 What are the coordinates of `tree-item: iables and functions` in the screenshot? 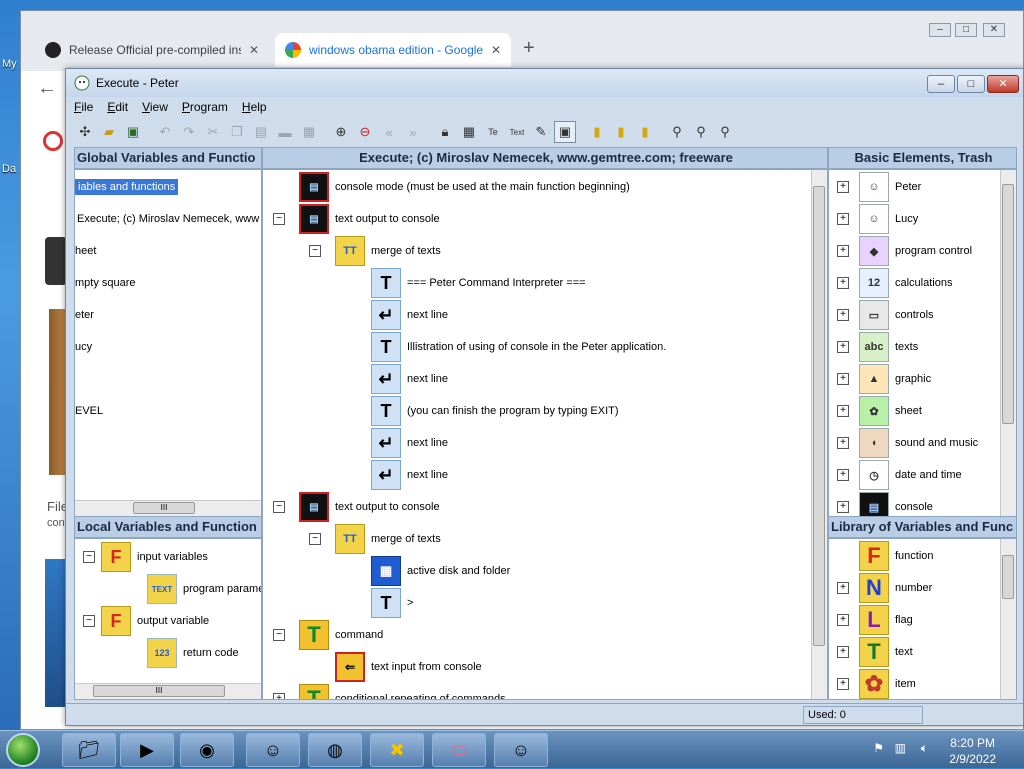 It's located at (127, 187).